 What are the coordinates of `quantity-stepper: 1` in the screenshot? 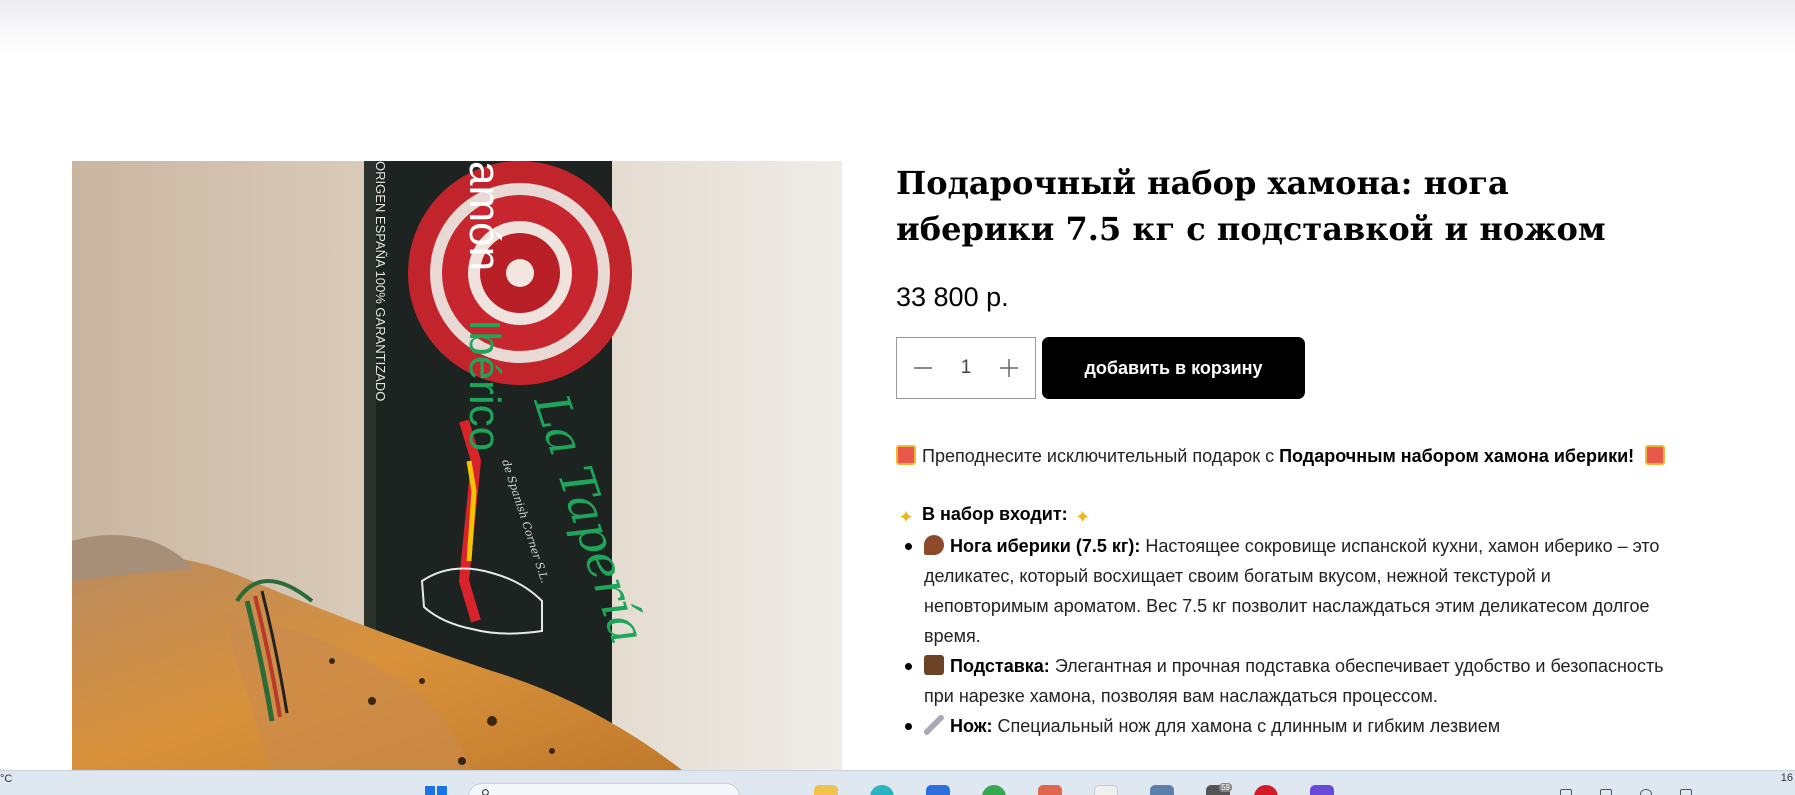 It's located at (966, 368).